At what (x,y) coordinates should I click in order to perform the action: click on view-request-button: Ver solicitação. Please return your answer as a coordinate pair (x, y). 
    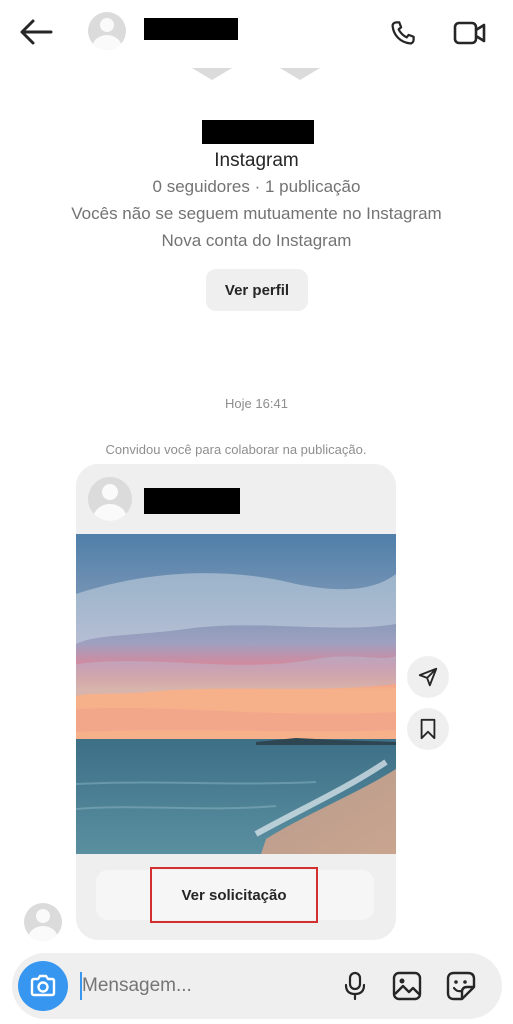
    Looking at the image, I should click on (234, 895).